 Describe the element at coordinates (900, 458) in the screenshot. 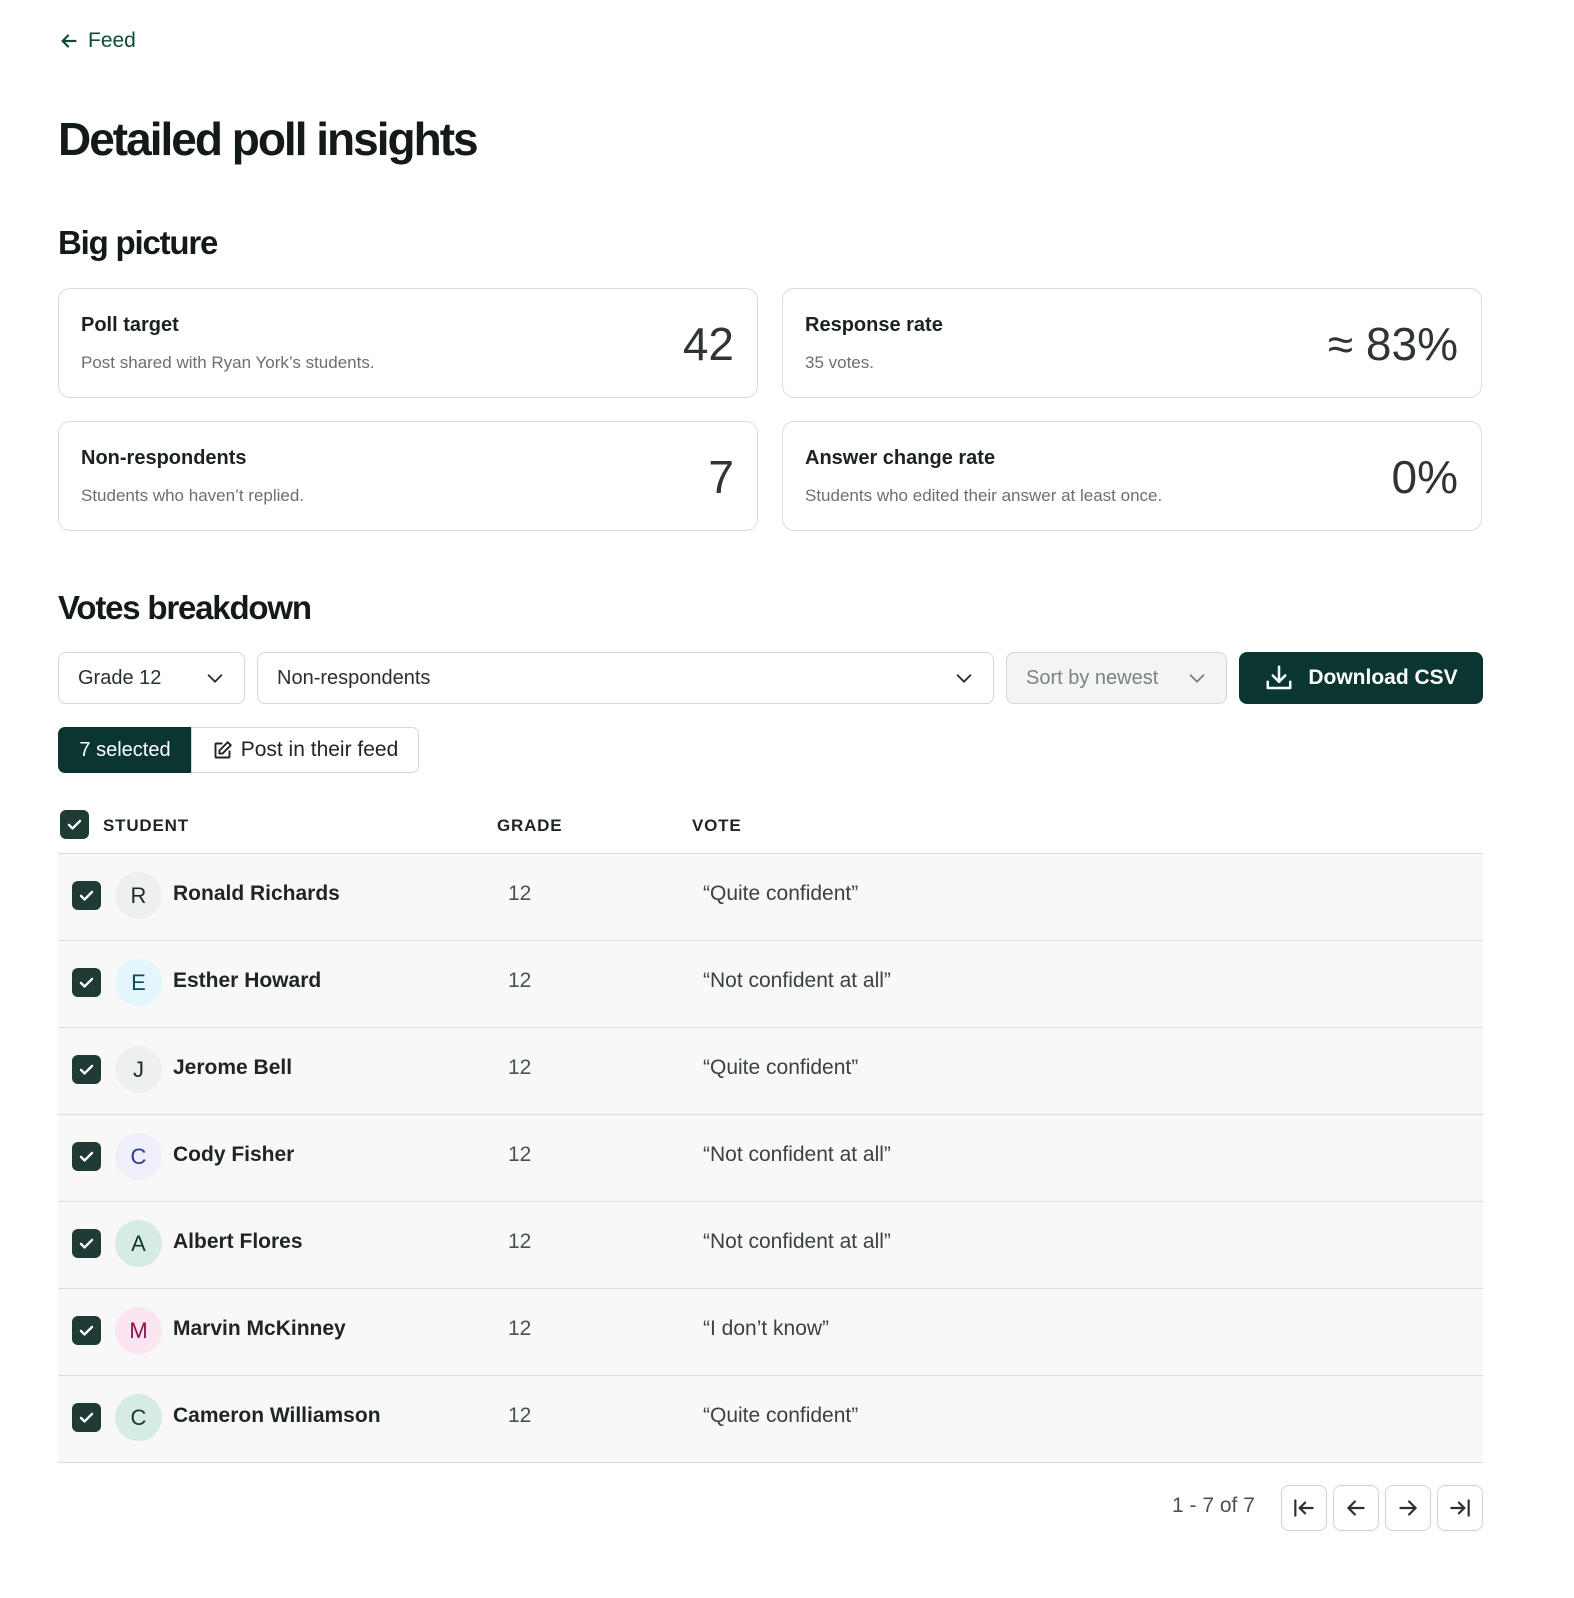

I see `stat-label: Answer change rate` at that location.